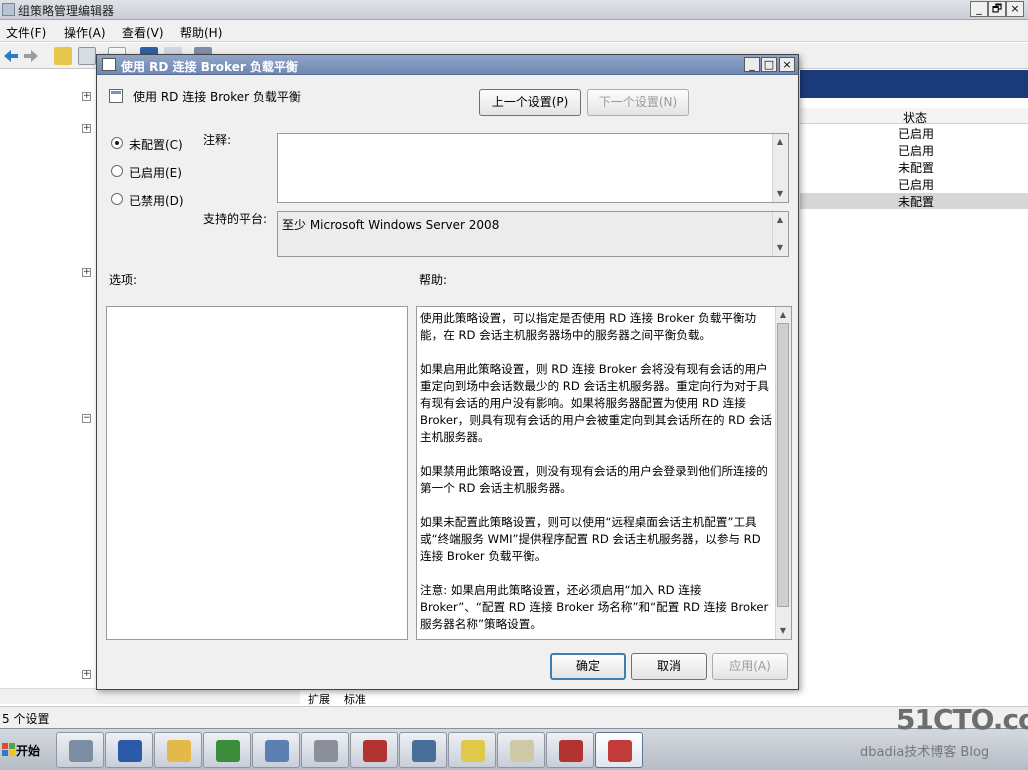 The height and width of the screenshot is (770, 1028). Describe the element at coordinates (150, 696) in the screenshot. I see `horizontal-scrollbar` at that location.